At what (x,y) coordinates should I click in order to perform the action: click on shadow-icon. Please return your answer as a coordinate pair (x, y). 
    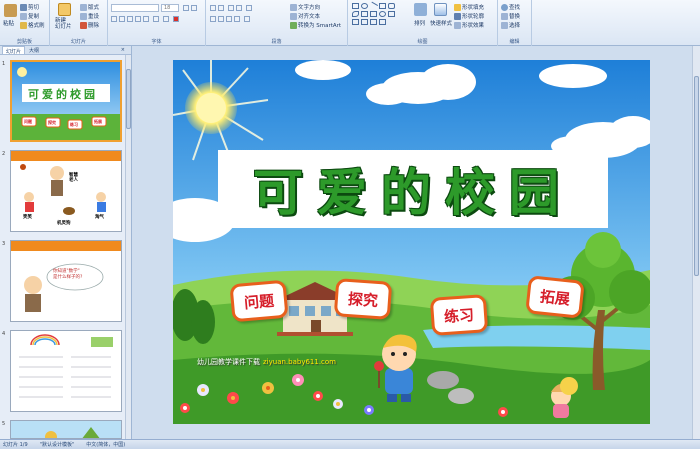
    Looking at the image, I should click on (146, 19).